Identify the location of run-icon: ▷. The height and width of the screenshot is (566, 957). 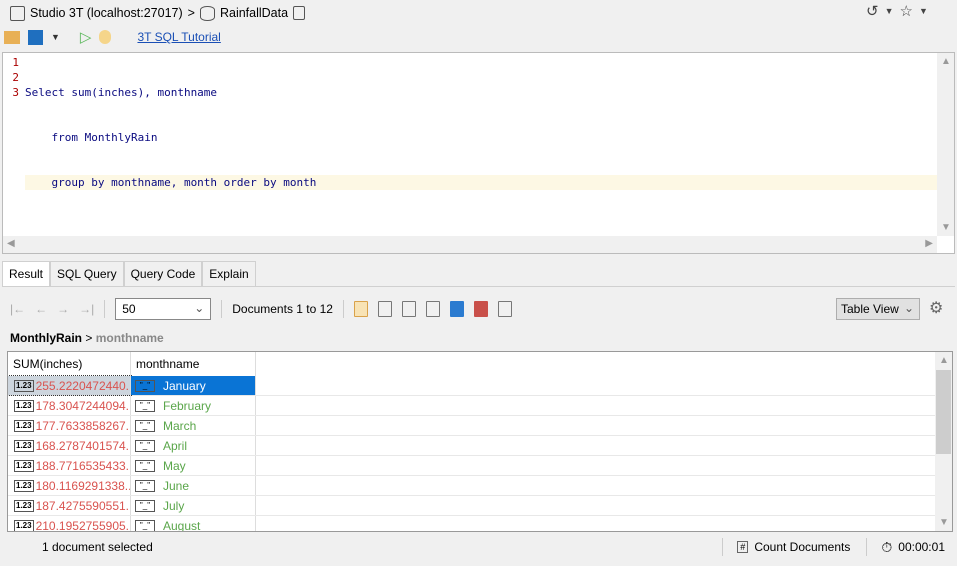
(86, 37).